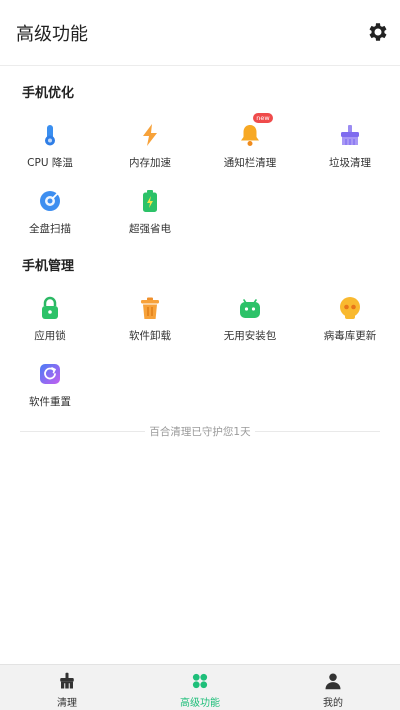 This screenshot has width=400, height=710. I want to click on tool-virus-db-update: 病毒库更新, so click(350, 320).